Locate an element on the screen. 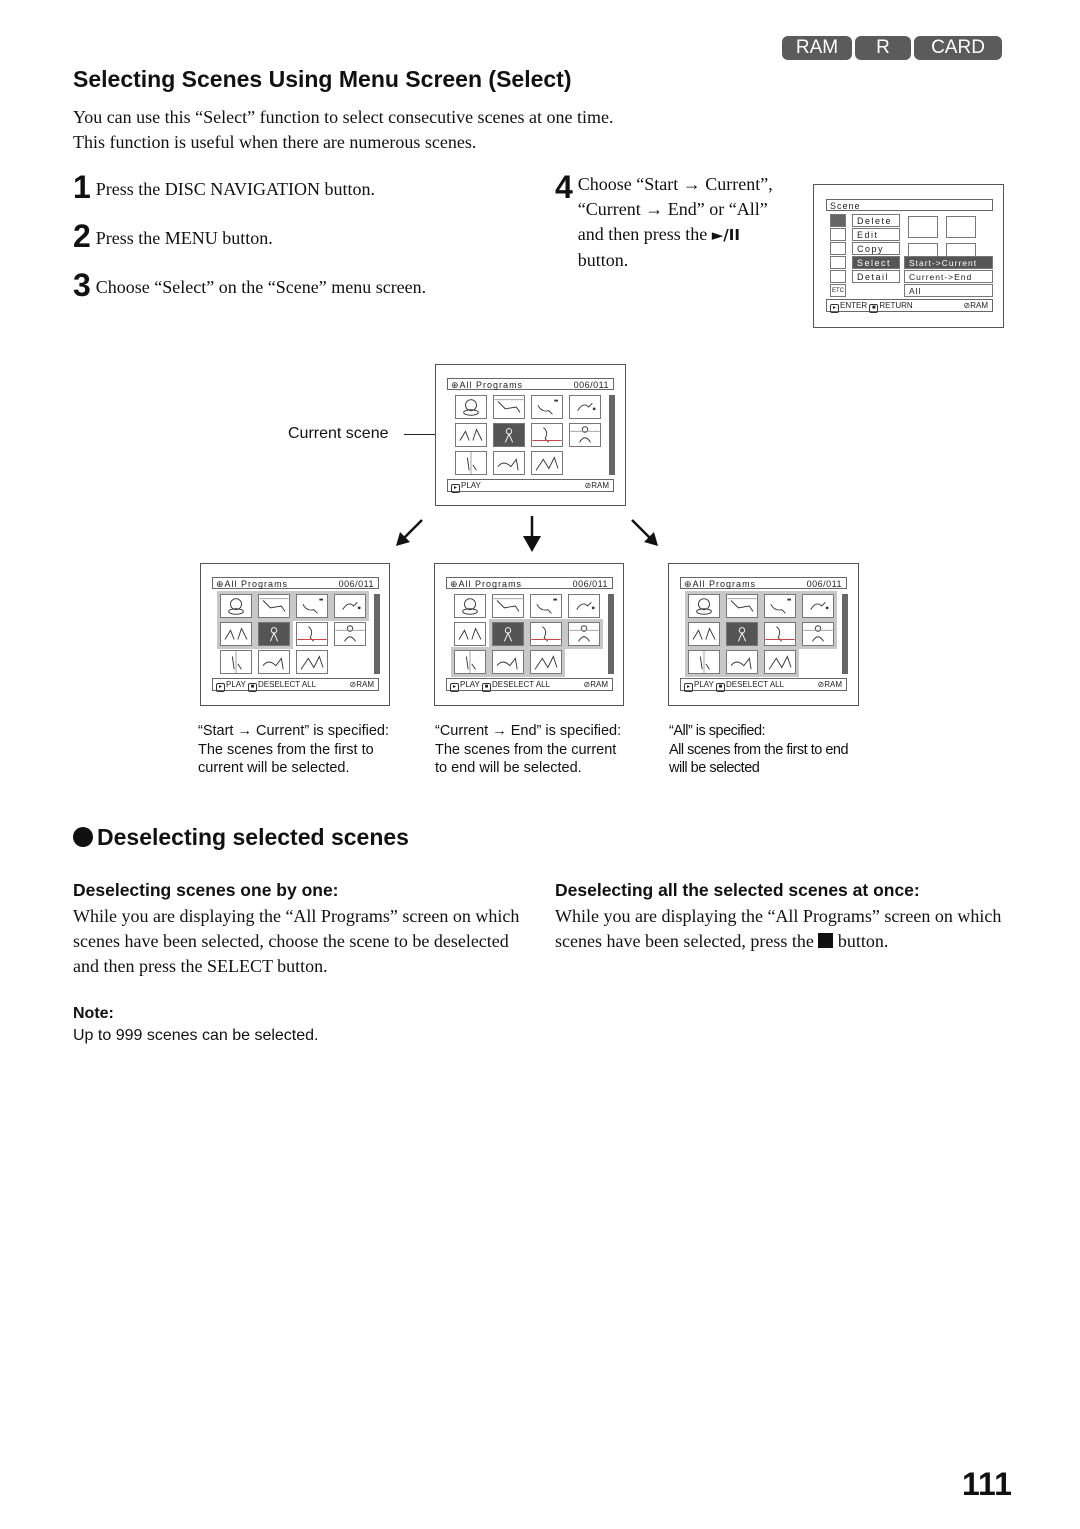 This screenshot has width=1080, height=1529. menu-item-detail: Detail is located at coordinates (876, 276).